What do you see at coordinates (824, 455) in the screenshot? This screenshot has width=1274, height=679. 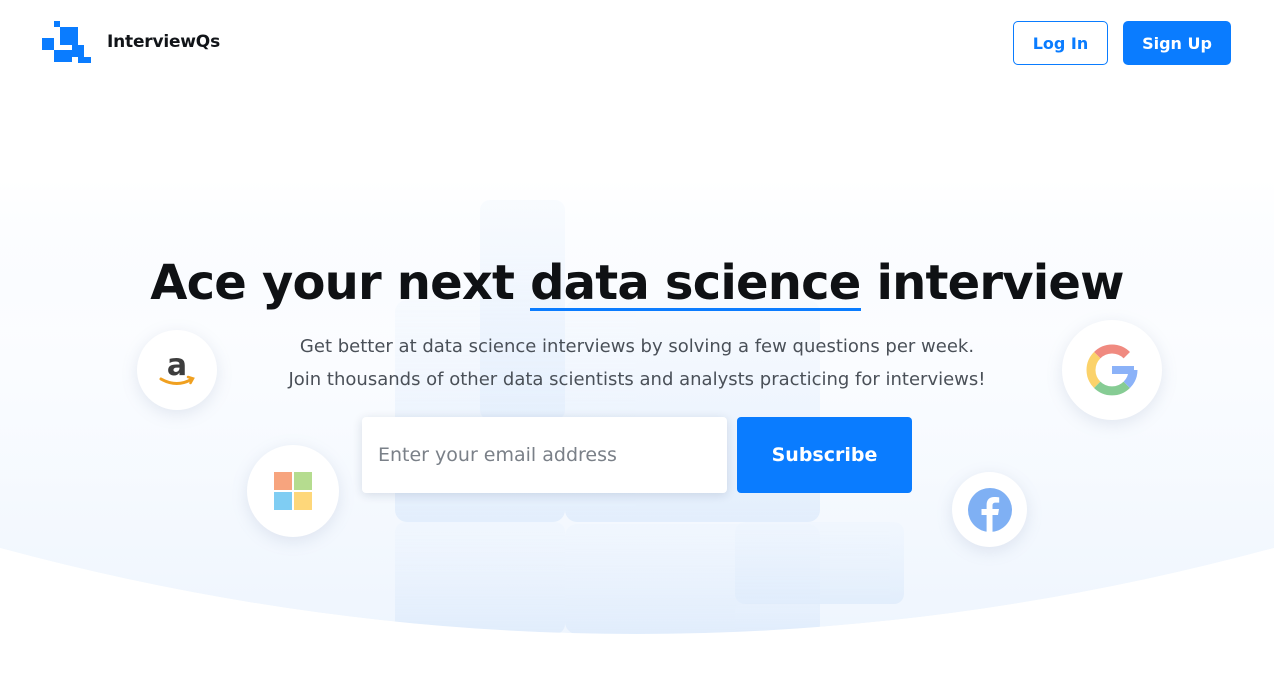 I see `subscribe-button: Subscribe` at bounding box center [824, 455].